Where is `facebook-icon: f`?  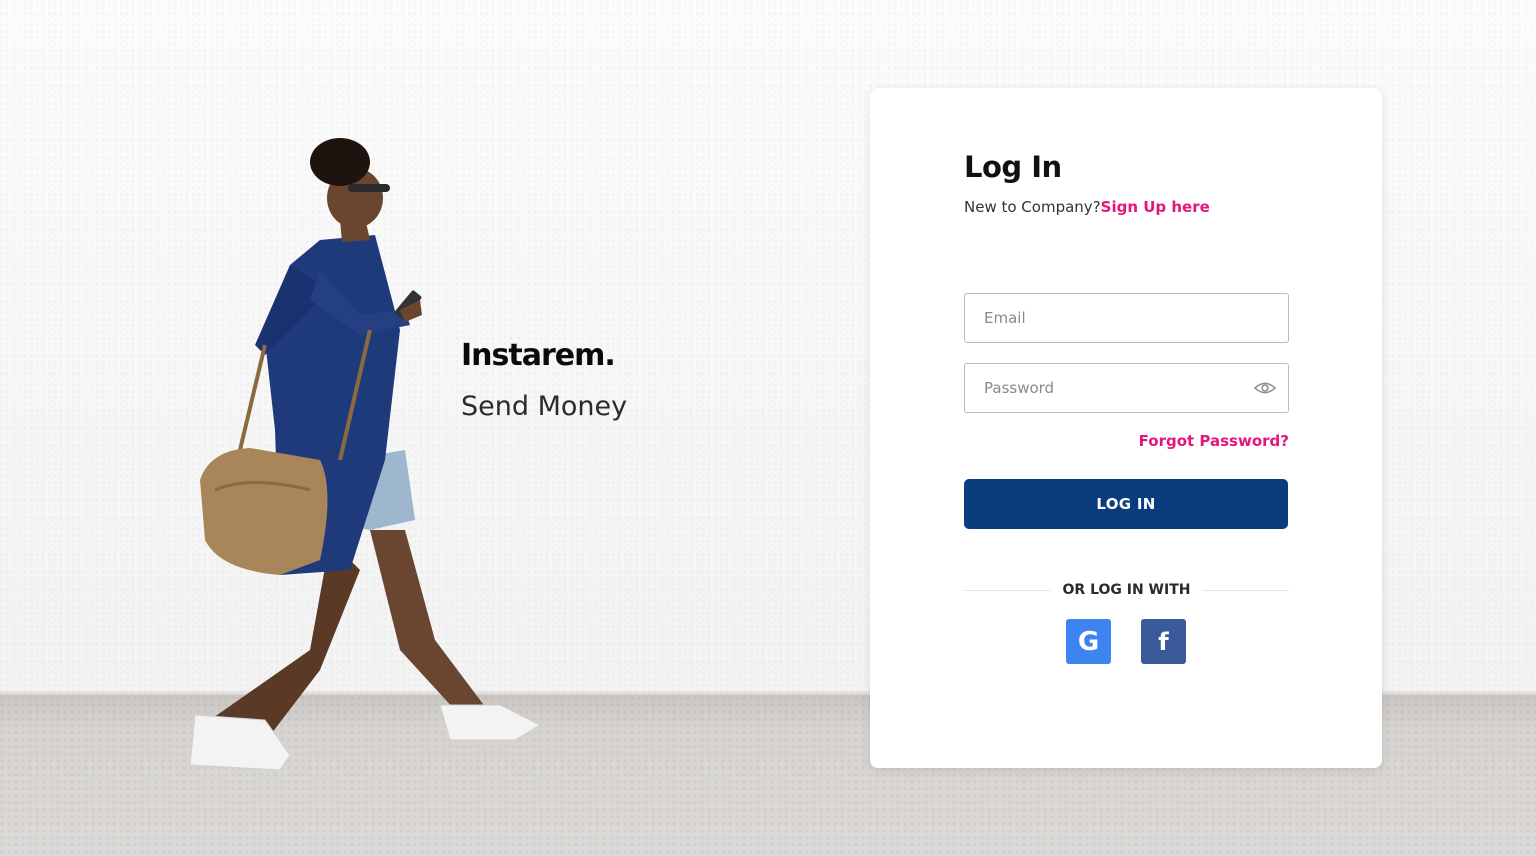 facebook-icon: f is located at coordinates (1163, 641).